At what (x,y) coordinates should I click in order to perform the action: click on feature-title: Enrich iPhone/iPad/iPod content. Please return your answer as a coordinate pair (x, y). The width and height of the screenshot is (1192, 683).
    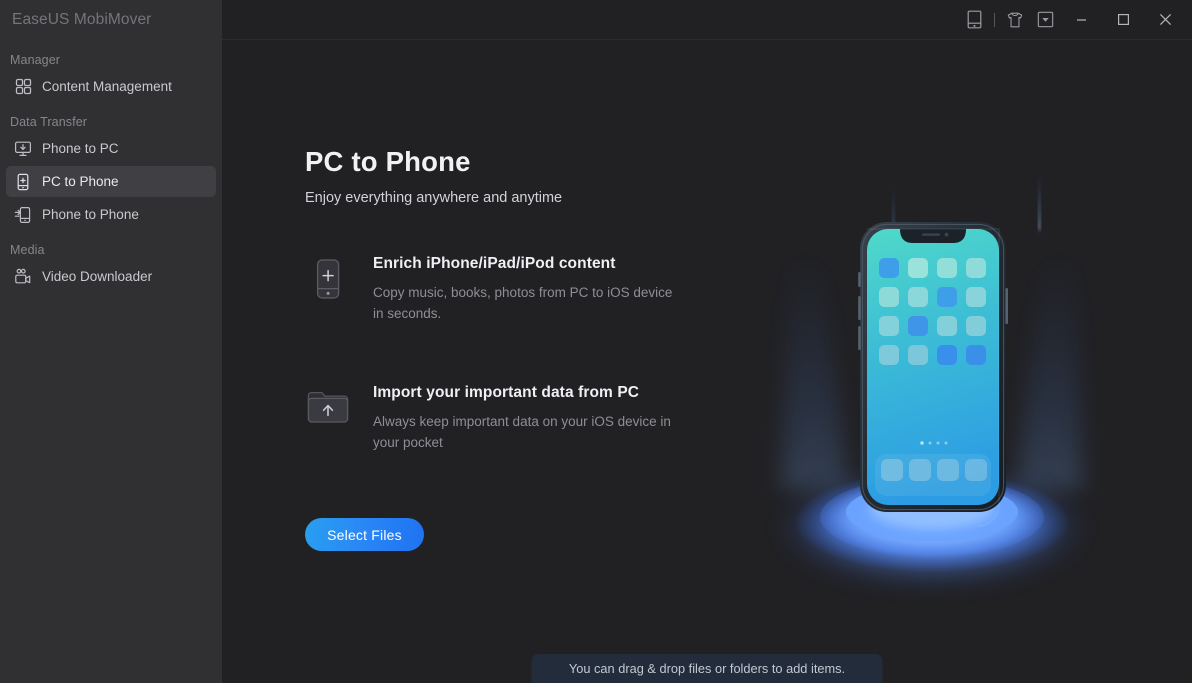
    Looking at the image, I should click on (494, 263).